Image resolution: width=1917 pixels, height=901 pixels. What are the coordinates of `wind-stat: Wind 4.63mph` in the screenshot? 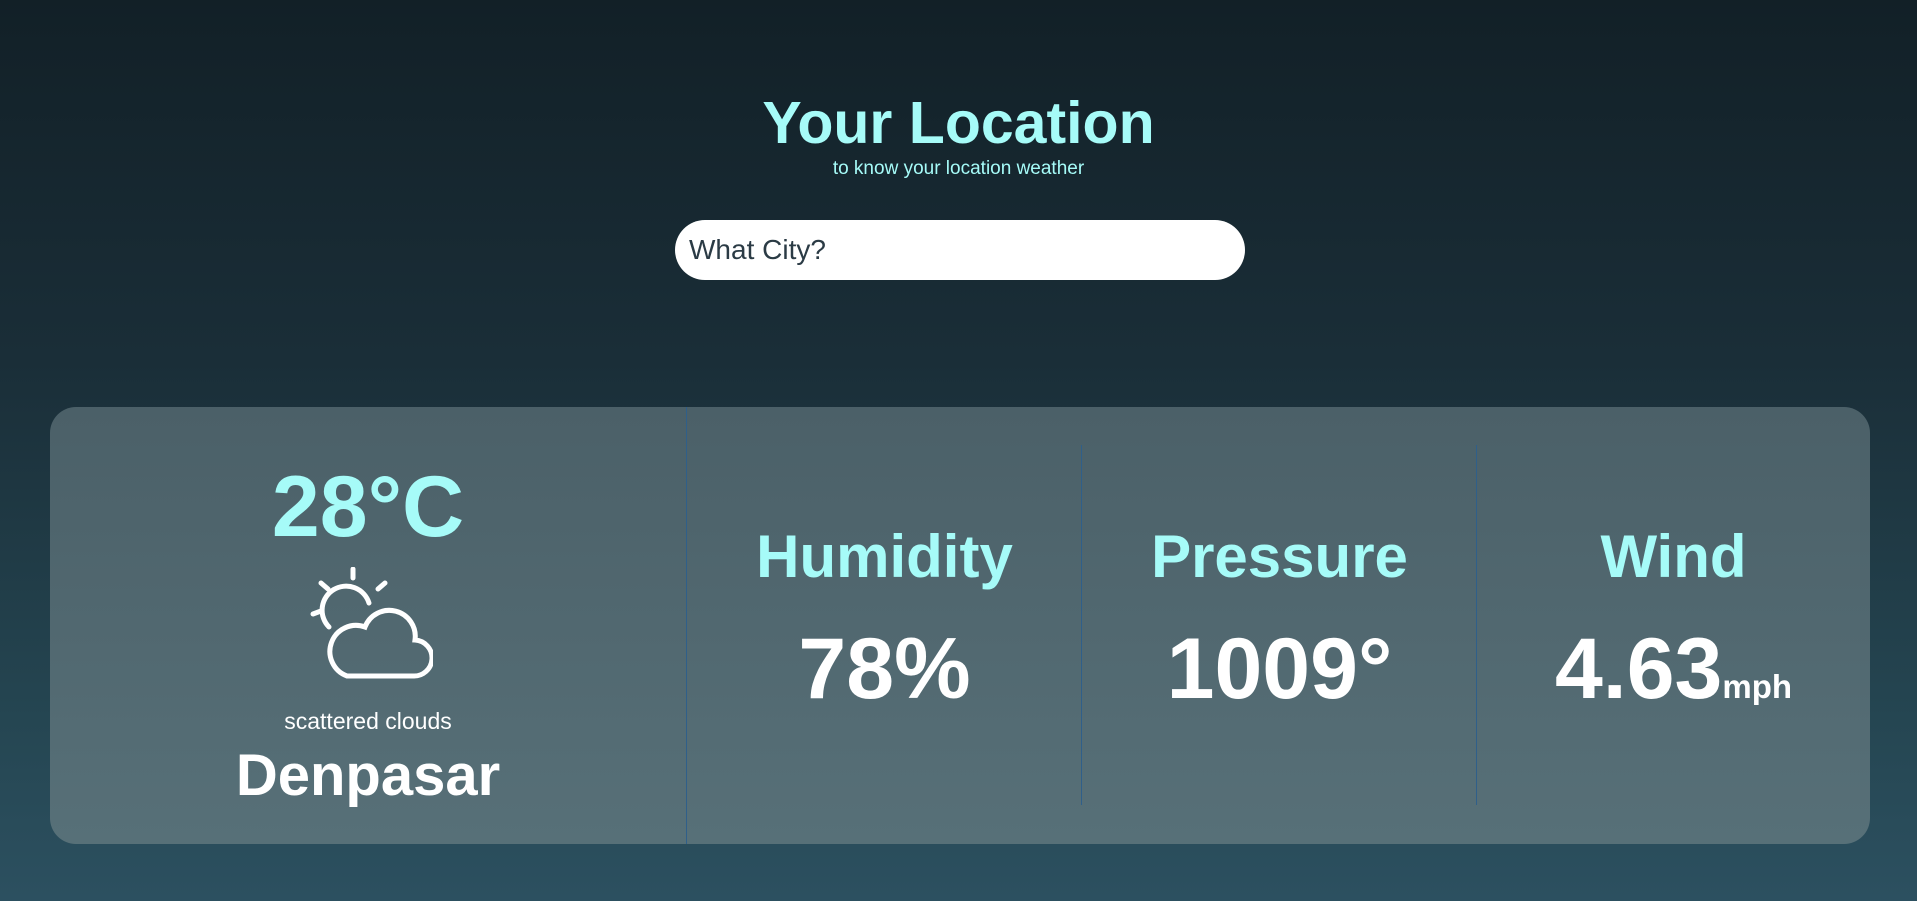 It's located at (1673, 625).